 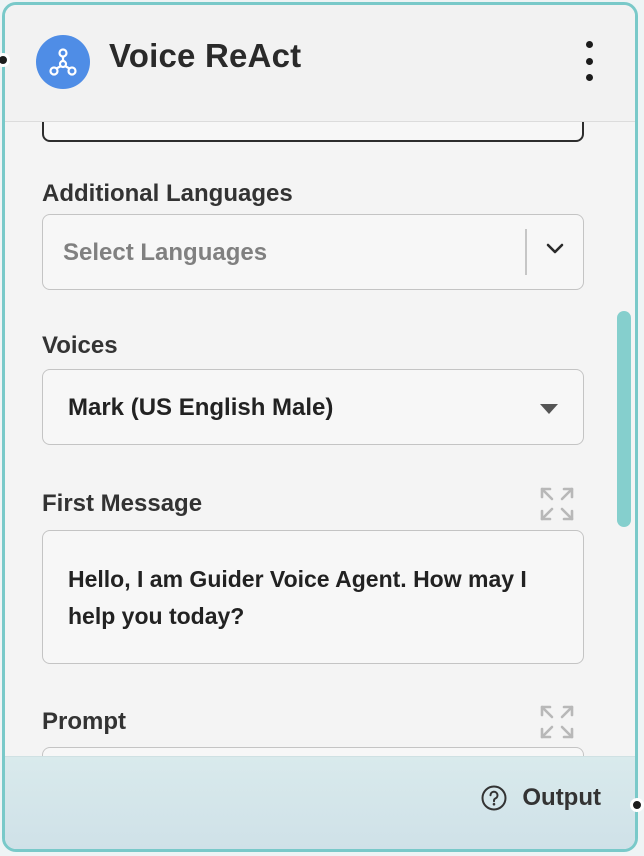 I want to click on voices-label: Voices, so click(x=80, y=345).